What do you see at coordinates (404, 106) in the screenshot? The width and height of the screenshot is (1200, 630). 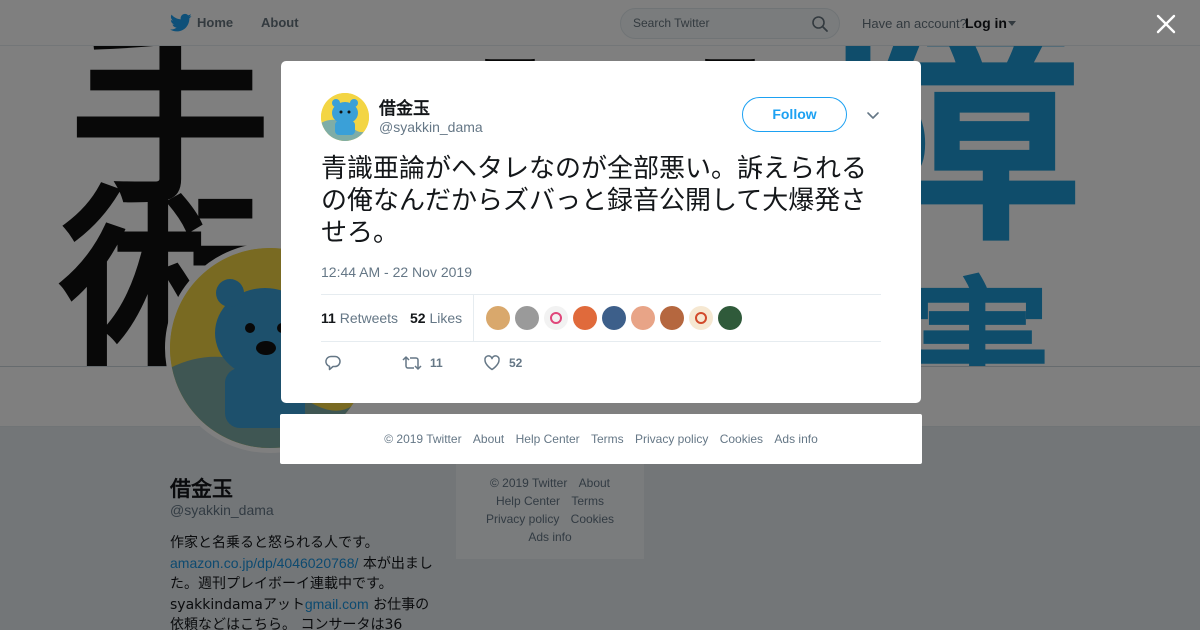 I see `tweet-author-name: 借金玉` at bounding box center [404, 106].